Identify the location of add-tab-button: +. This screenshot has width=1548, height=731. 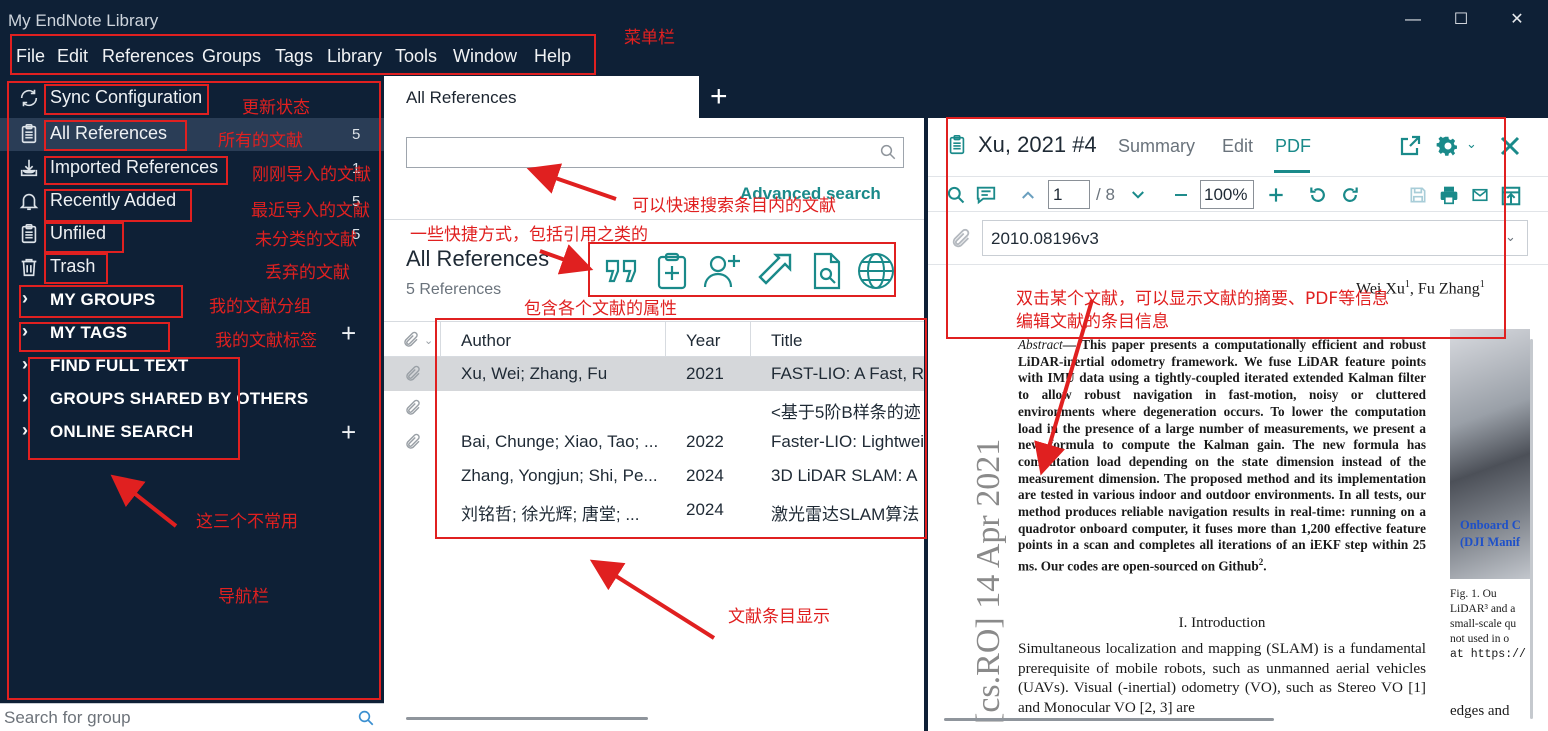
(719, 97).